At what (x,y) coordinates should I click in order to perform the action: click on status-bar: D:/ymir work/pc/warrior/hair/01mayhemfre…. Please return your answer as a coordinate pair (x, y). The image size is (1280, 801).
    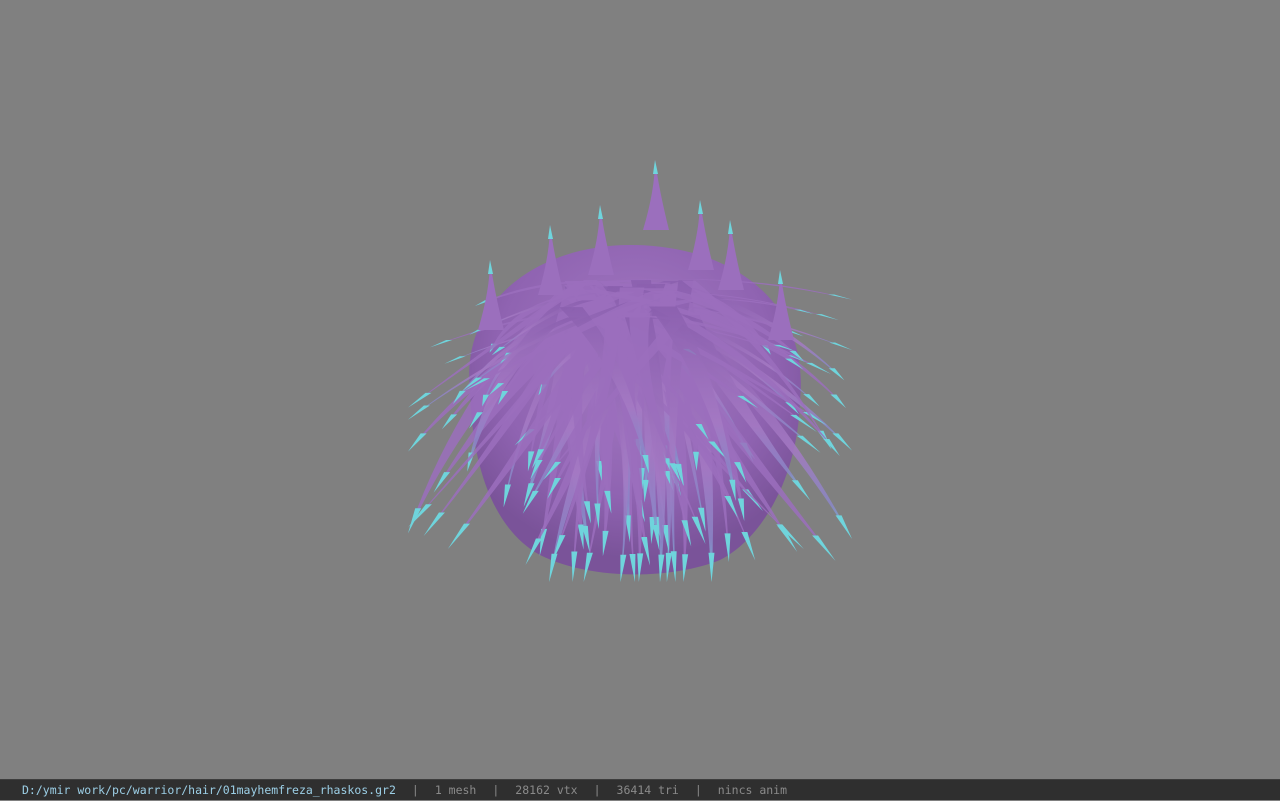
    Looking at the image, I should click on (640, 789).